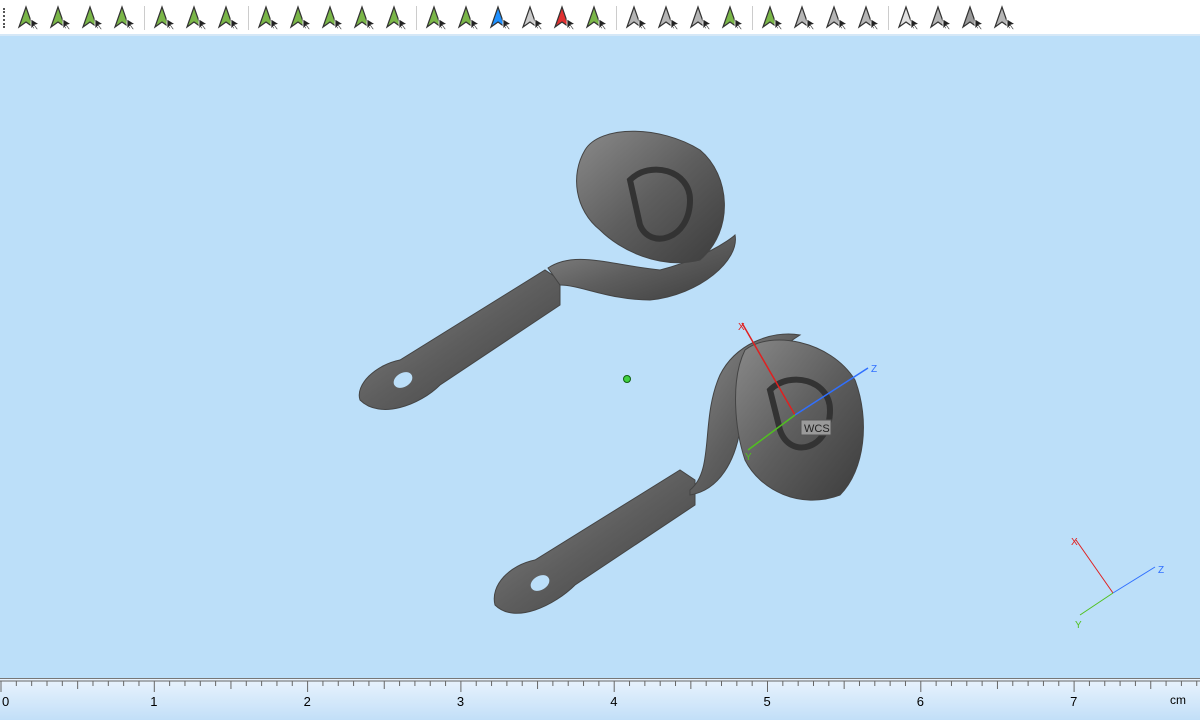 This screenshot has height=720, width=1200. I want to click on swap-visibility-icon, so click(941, 18).